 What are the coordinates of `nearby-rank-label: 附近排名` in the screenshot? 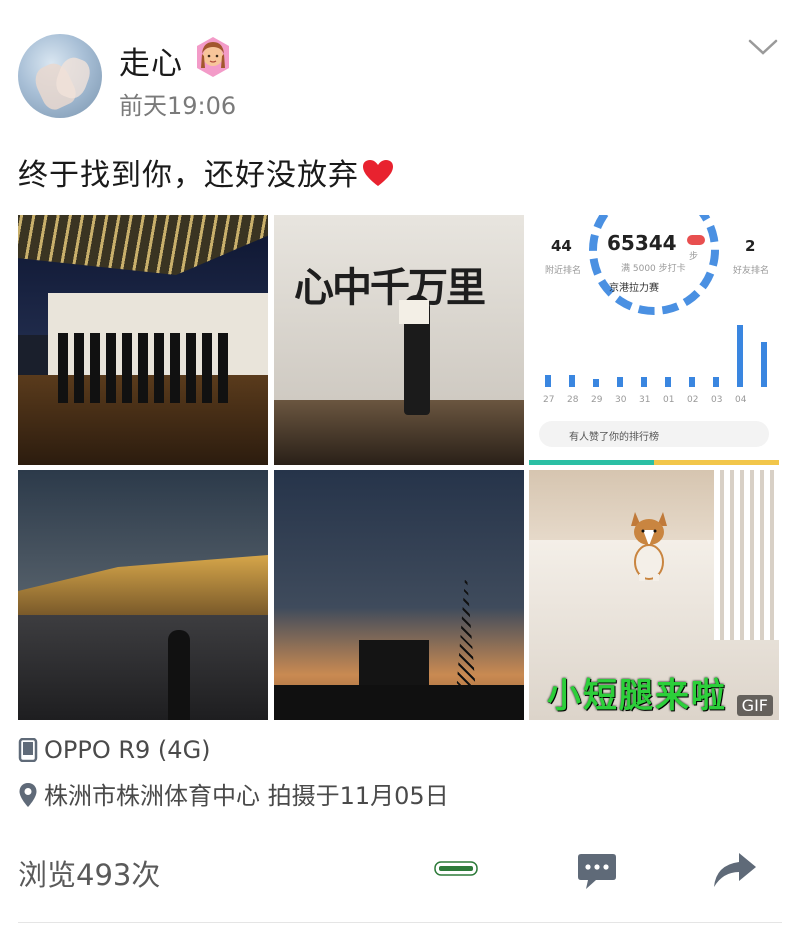 It's located at (563, 271).